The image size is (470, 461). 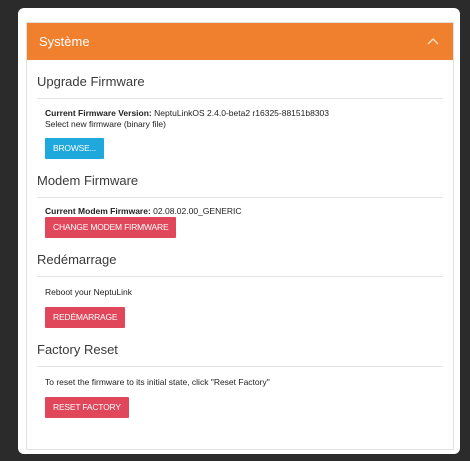 I want to click on firmware-version-label: Current Firmware Version:, so click(x=98, y=113).